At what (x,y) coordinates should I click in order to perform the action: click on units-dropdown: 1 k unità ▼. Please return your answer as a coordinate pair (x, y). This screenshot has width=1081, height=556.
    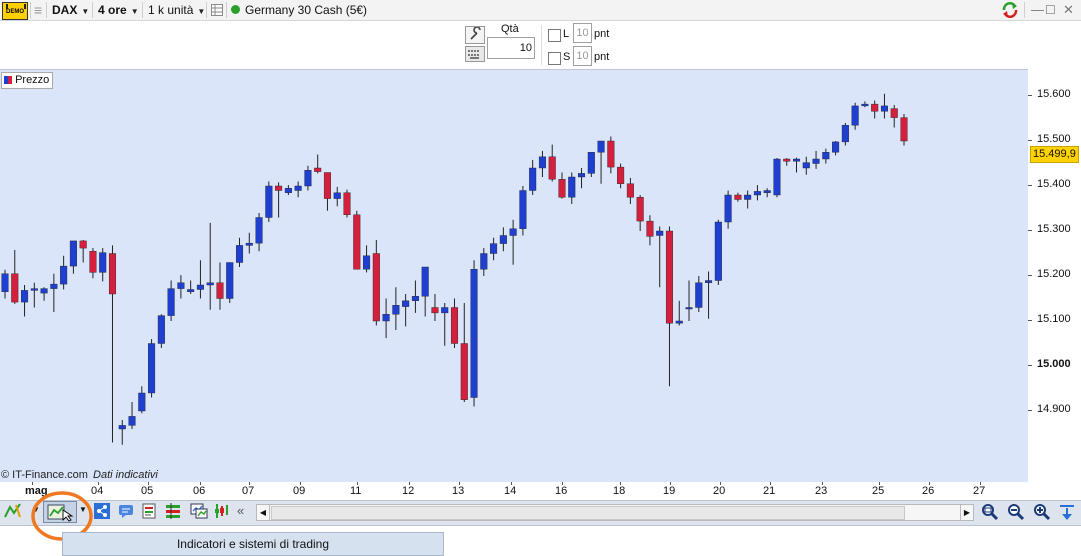
    Looking at the image, I should click on (176, 10).